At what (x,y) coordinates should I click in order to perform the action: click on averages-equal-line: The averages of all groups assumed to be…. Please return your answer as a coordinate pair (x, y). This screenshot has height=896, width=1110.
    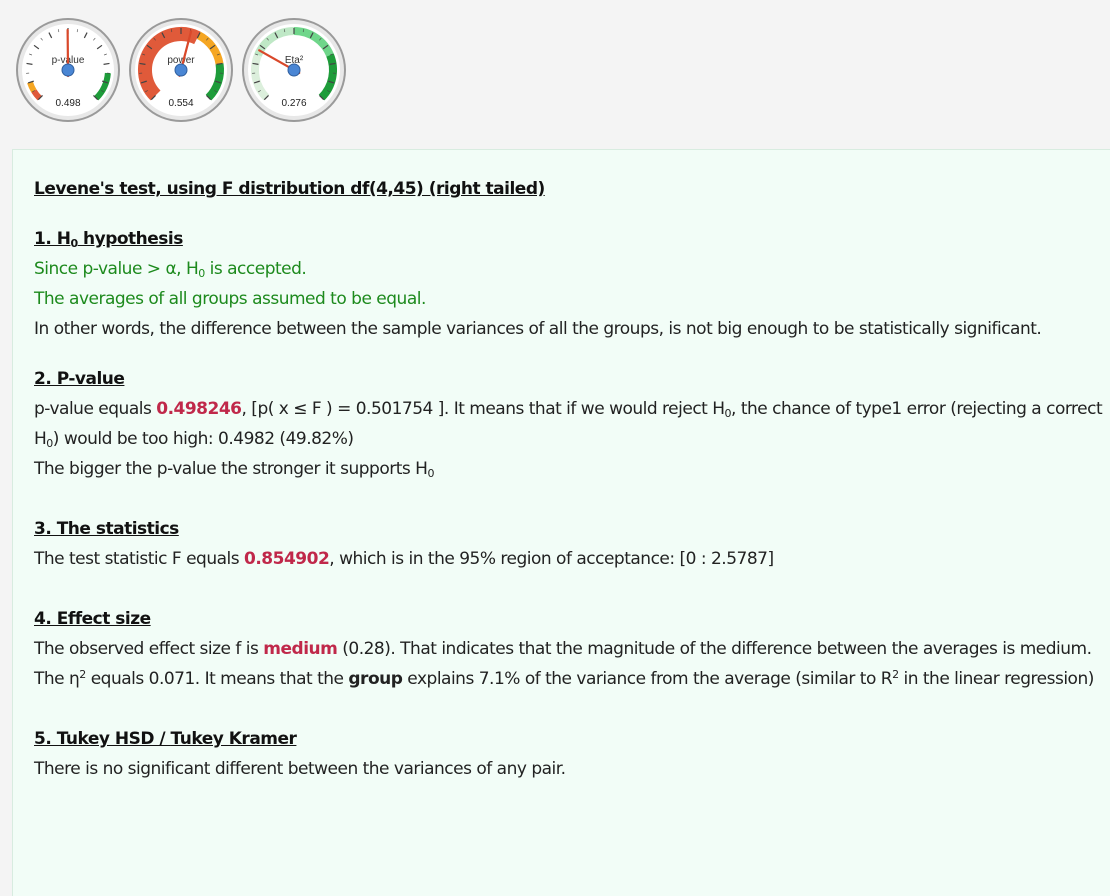
    Looking at the image, I should click on (230, 299).